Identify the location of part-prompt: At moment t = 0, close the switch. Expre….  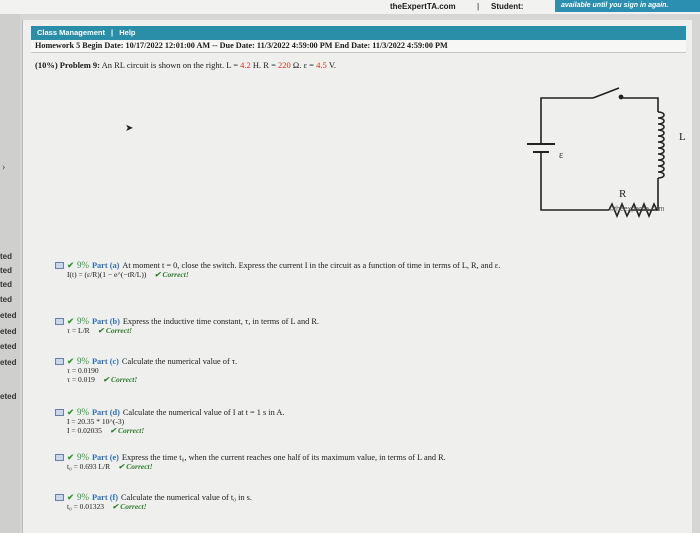
(311, 265).